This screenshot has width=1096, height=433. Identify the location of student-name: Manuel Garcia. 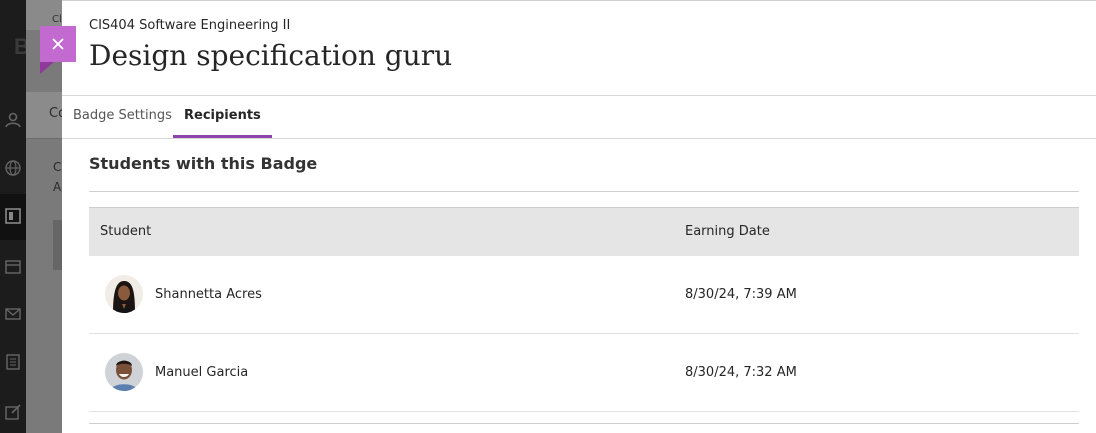
(201, 372).